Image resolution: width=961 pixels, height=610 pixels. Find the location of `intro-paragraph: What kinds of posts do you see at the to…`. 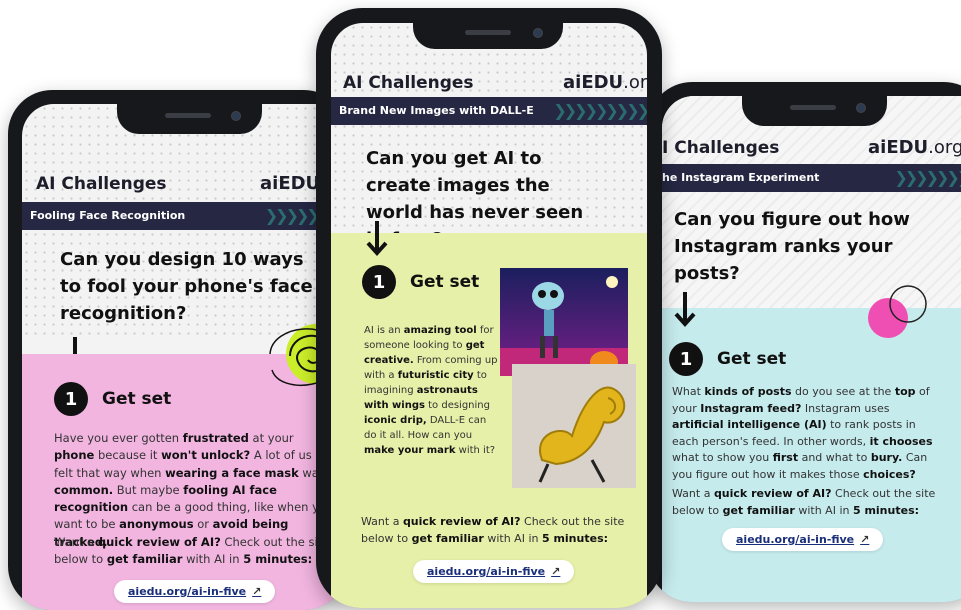

intro-paragraph: What kinds of posts do you see at the to… is located at coordinates (802, 433).